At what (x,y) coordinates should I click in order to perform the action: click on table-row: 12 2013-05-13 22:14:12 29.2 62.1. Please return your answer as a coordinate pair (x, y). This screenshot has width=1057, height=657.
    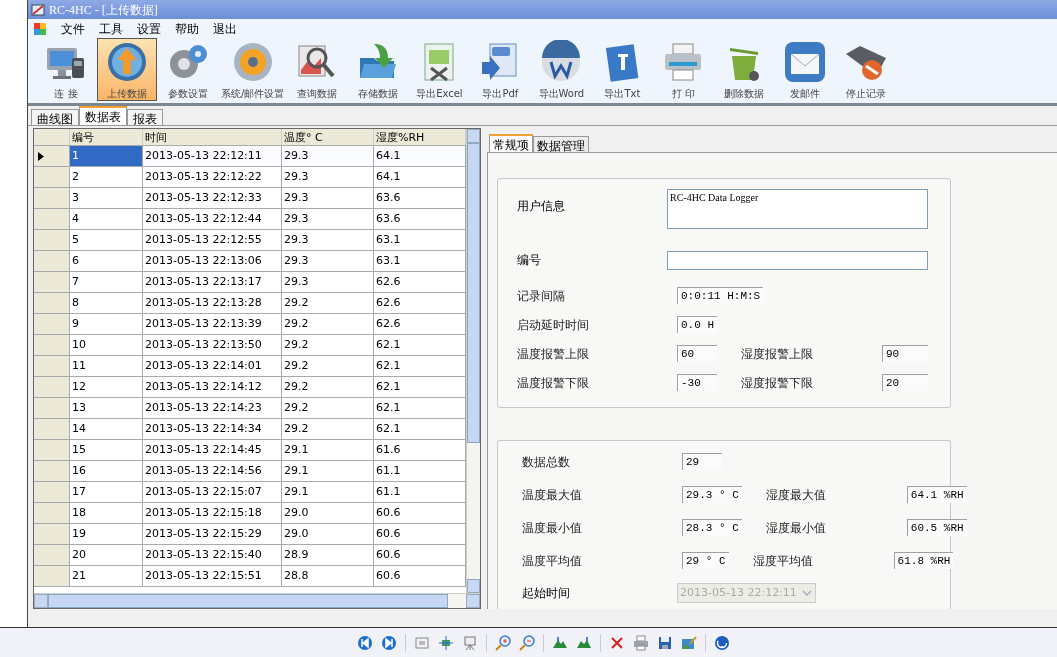
    Looking at the image, I should click on (250, 387).